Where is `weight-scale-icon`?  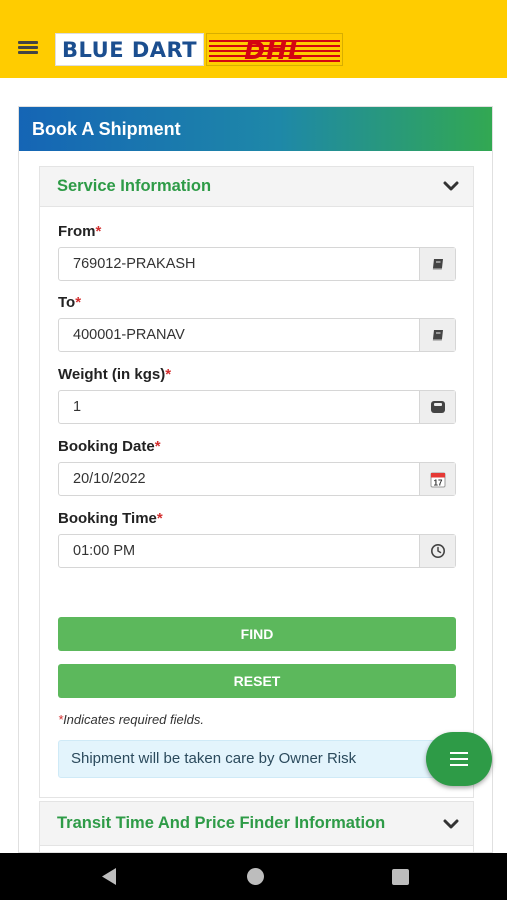 weight-scale-icon is located at coordinates (437, 407).